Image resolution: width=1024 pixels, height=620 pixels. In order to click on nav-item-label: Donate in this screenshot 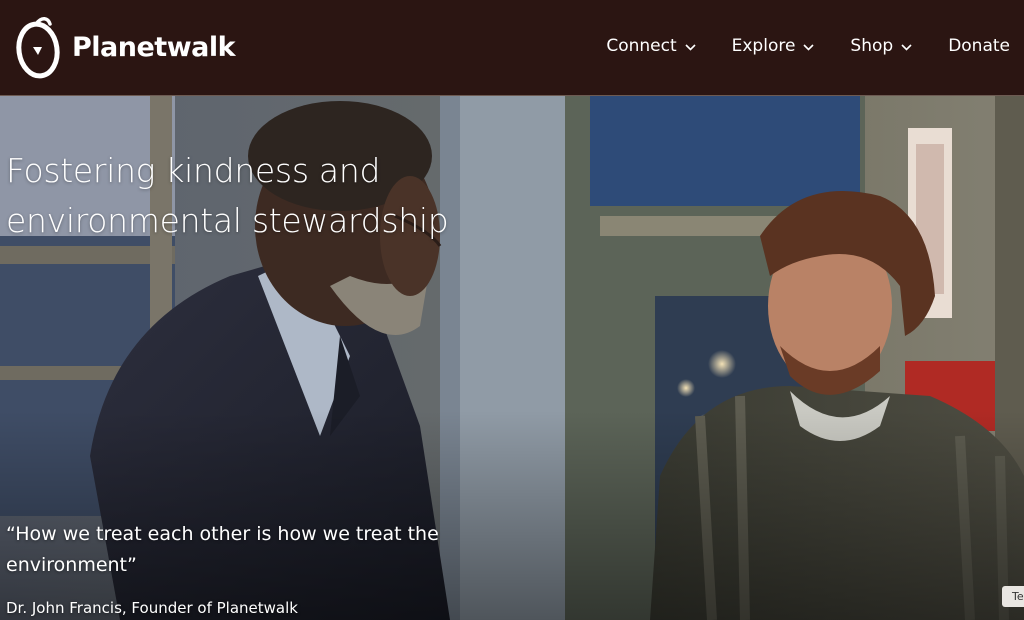, I will do `click(979, 46)`.